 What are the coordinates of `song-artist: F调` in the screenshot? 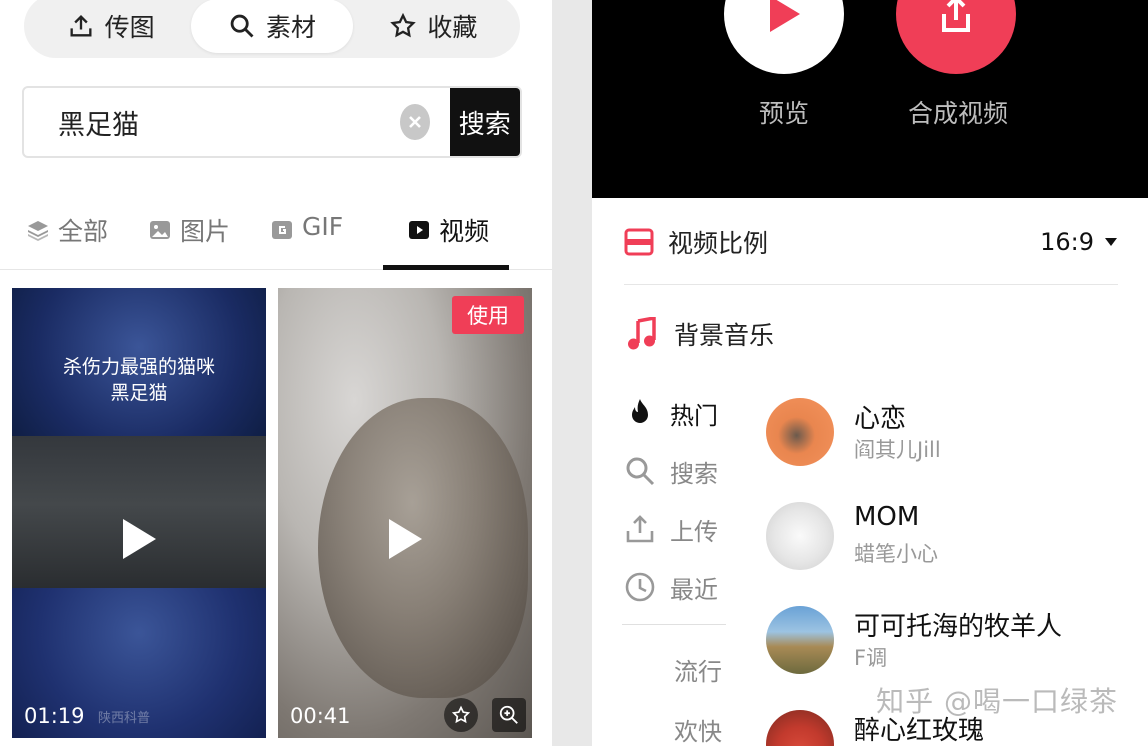 It's located at (871, 658).